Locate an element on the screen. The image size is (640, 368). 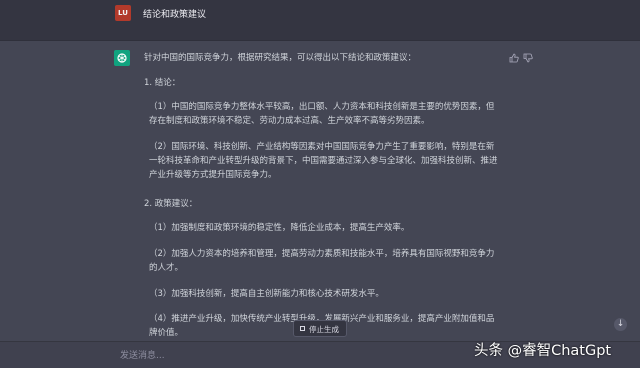
watermark: 头条 @睿智ChatGpt is located at coordinates (543, 351).